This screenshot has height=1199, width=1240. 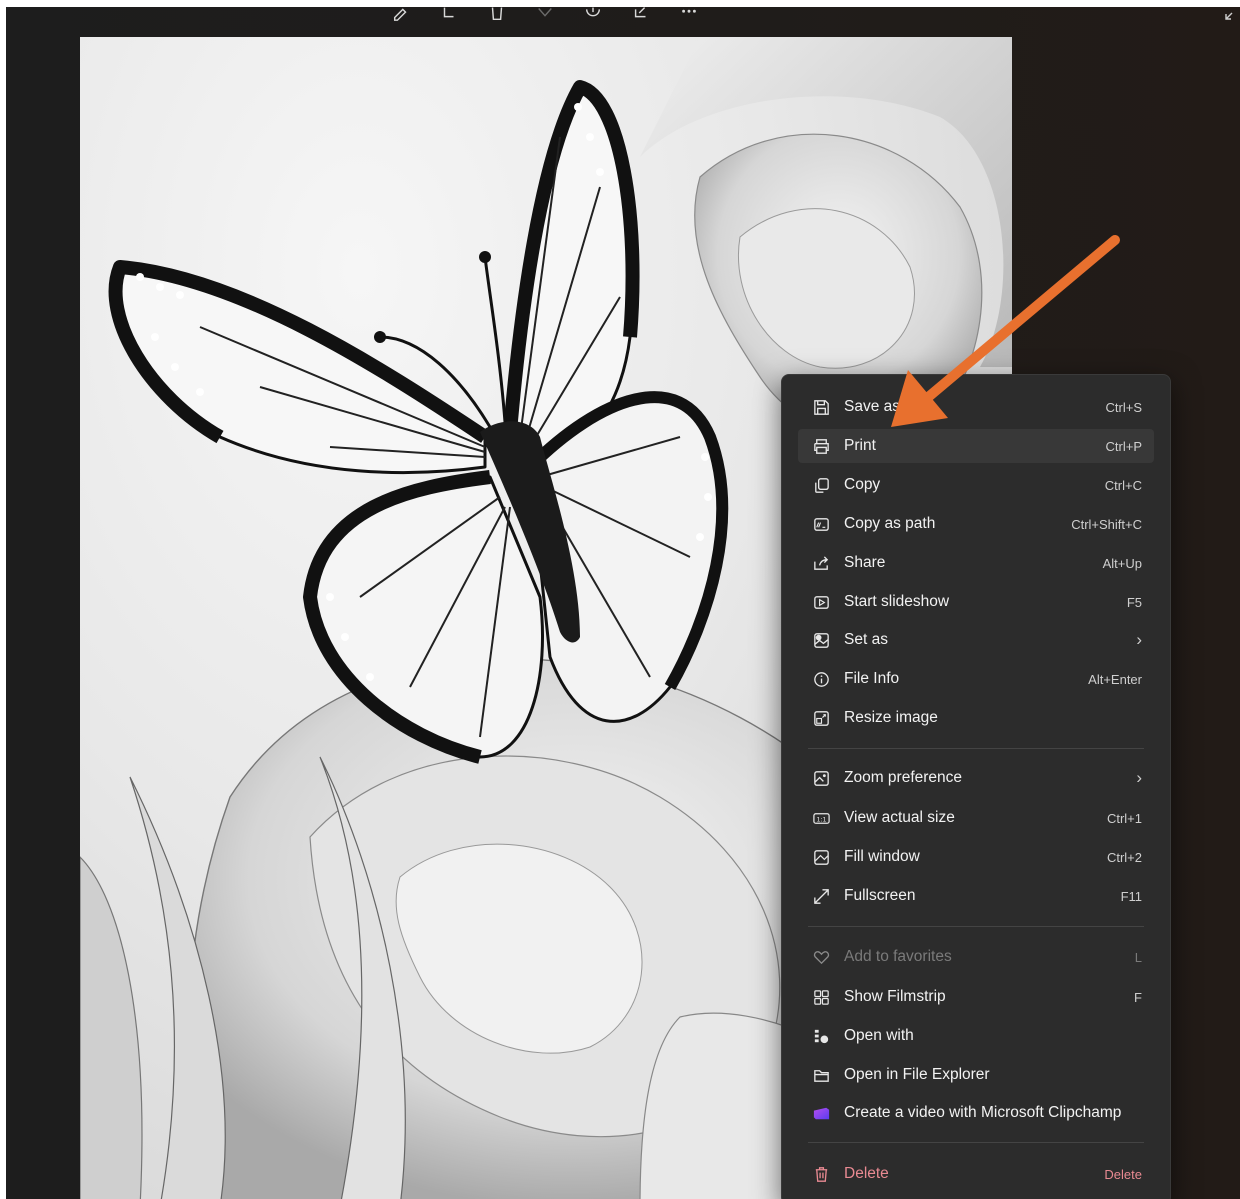 I want to click on menu-item-file-info: File Info Alt+Enter, so click(x=976, y=679).